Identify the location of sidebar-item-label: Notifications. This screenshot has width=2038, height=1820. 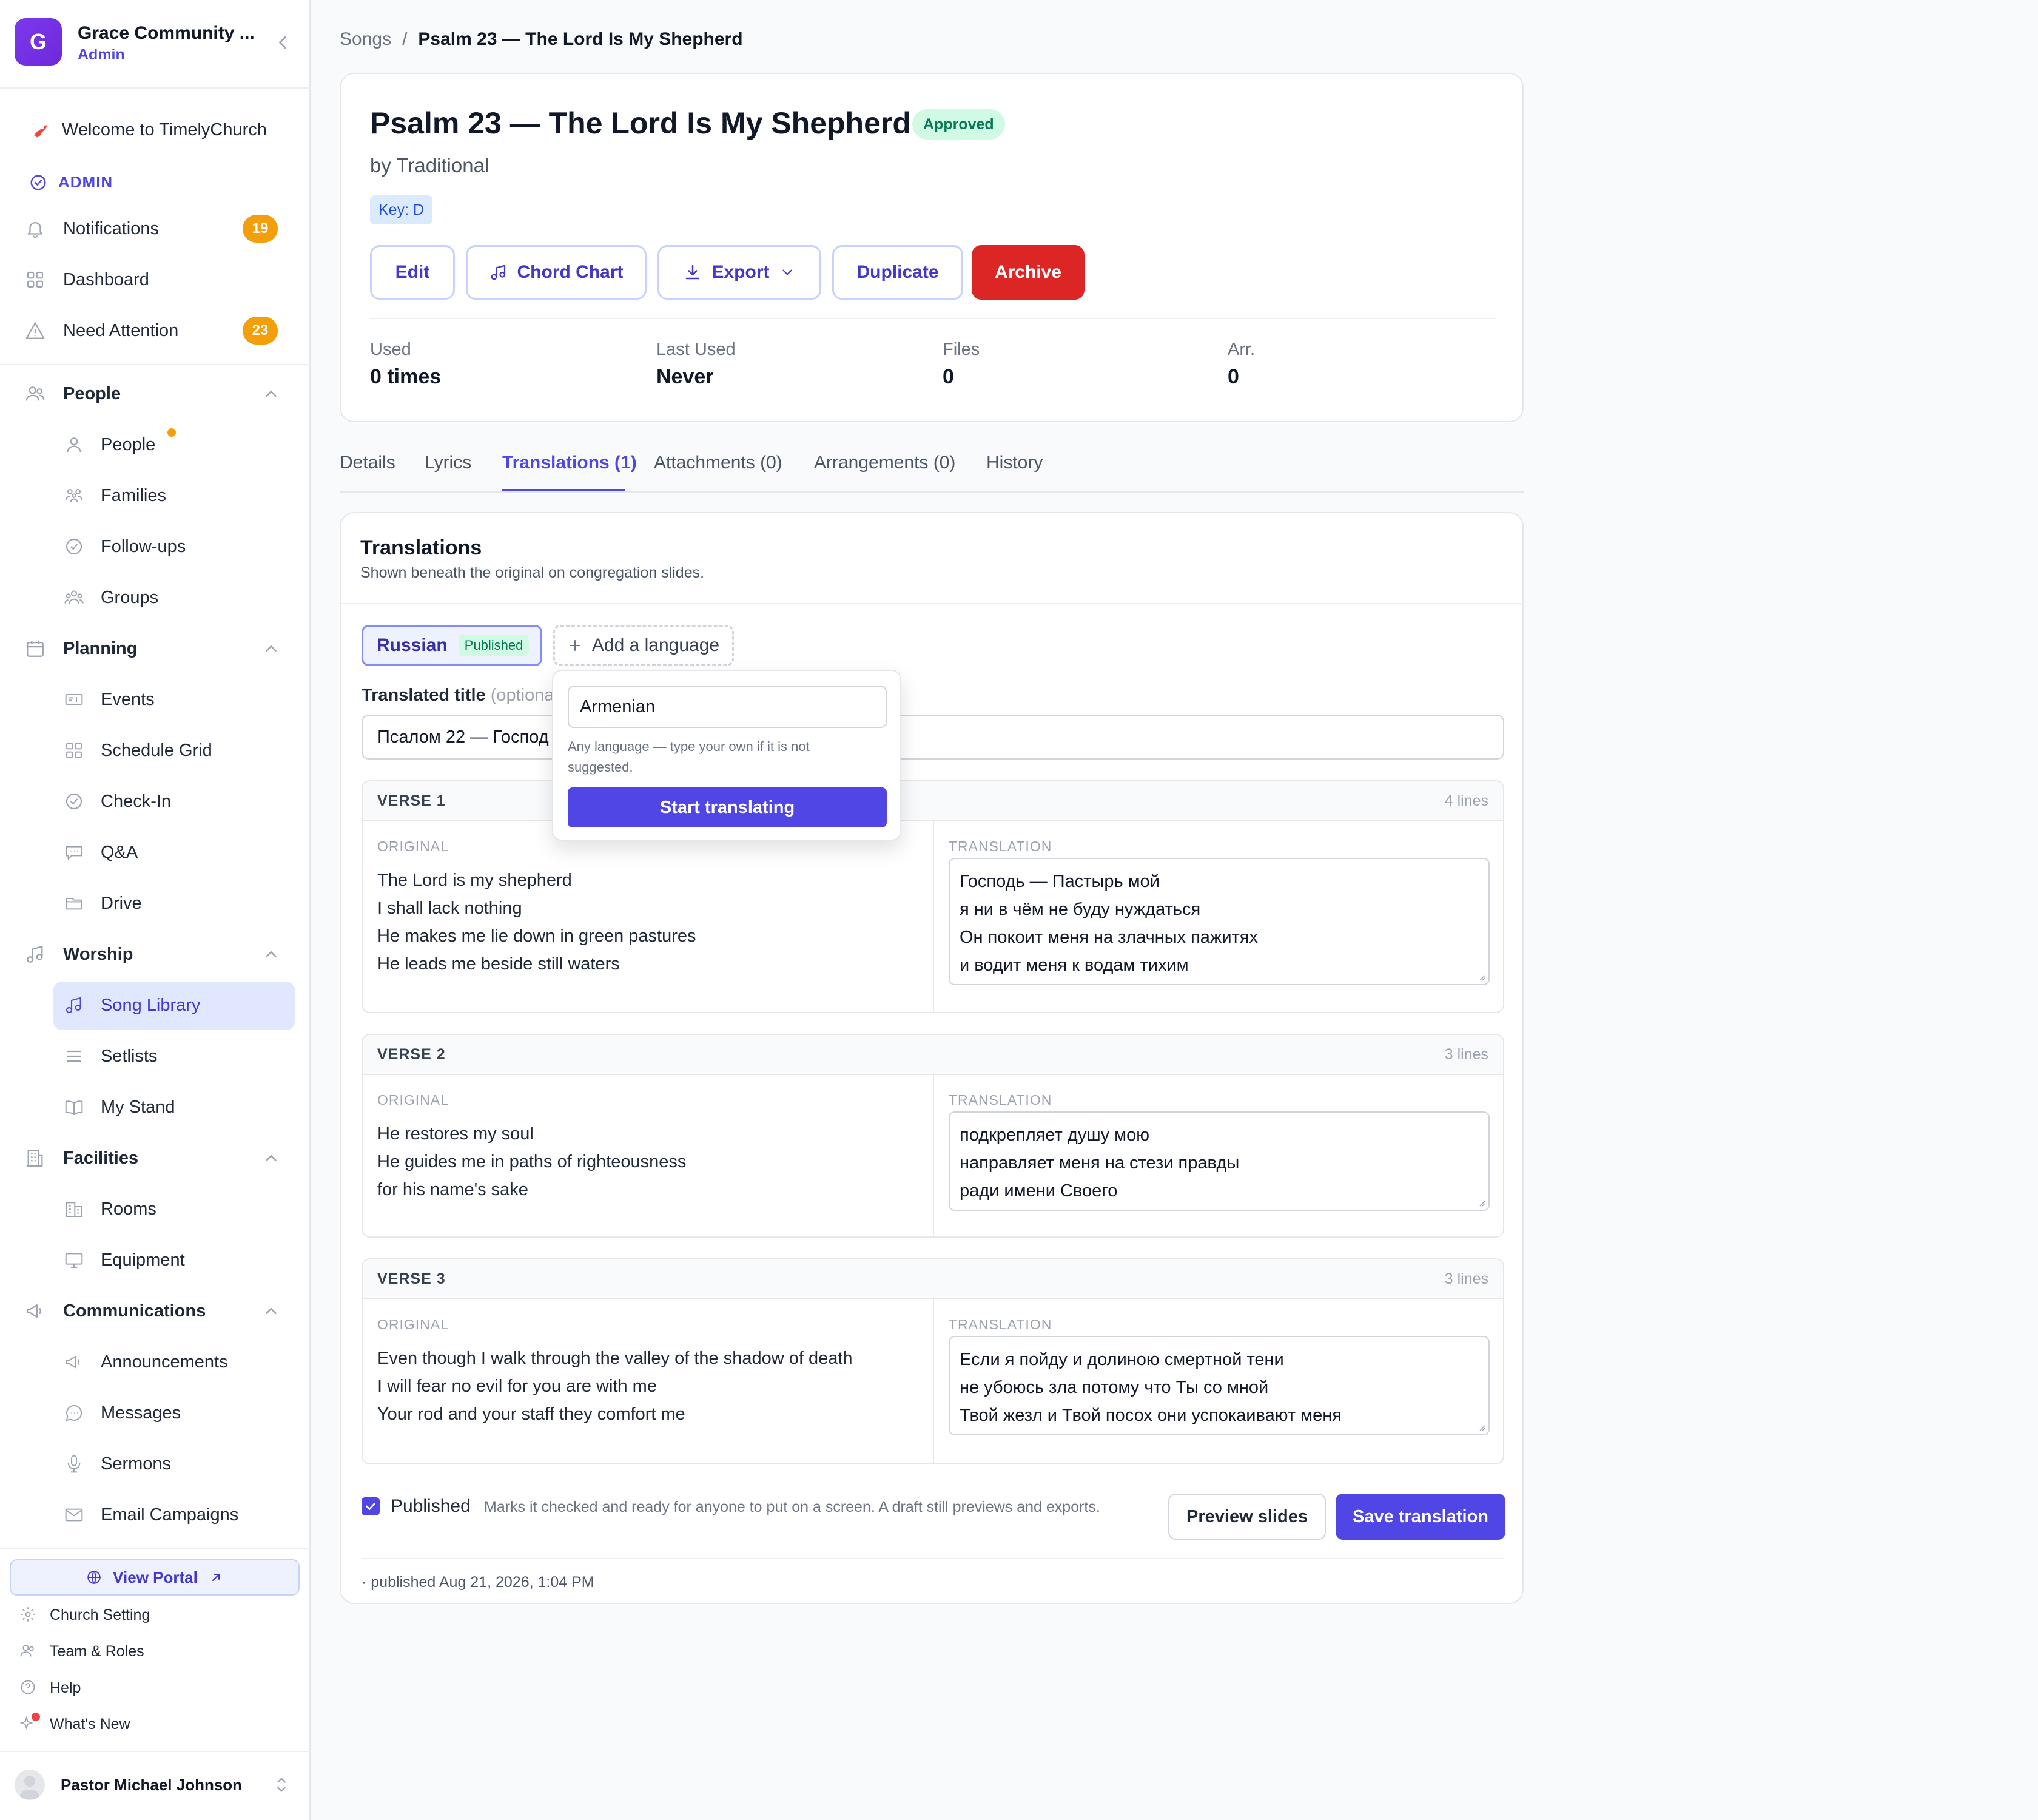
(111, 228).